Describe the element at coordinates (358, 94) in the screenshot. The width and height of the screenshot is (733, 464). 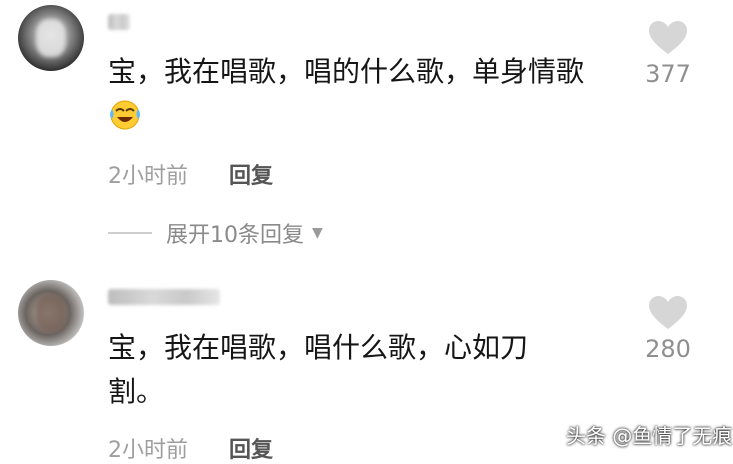
I see `comment-text: 宝，我在唱歌，唱的什么歌，单身情歌` at that location.